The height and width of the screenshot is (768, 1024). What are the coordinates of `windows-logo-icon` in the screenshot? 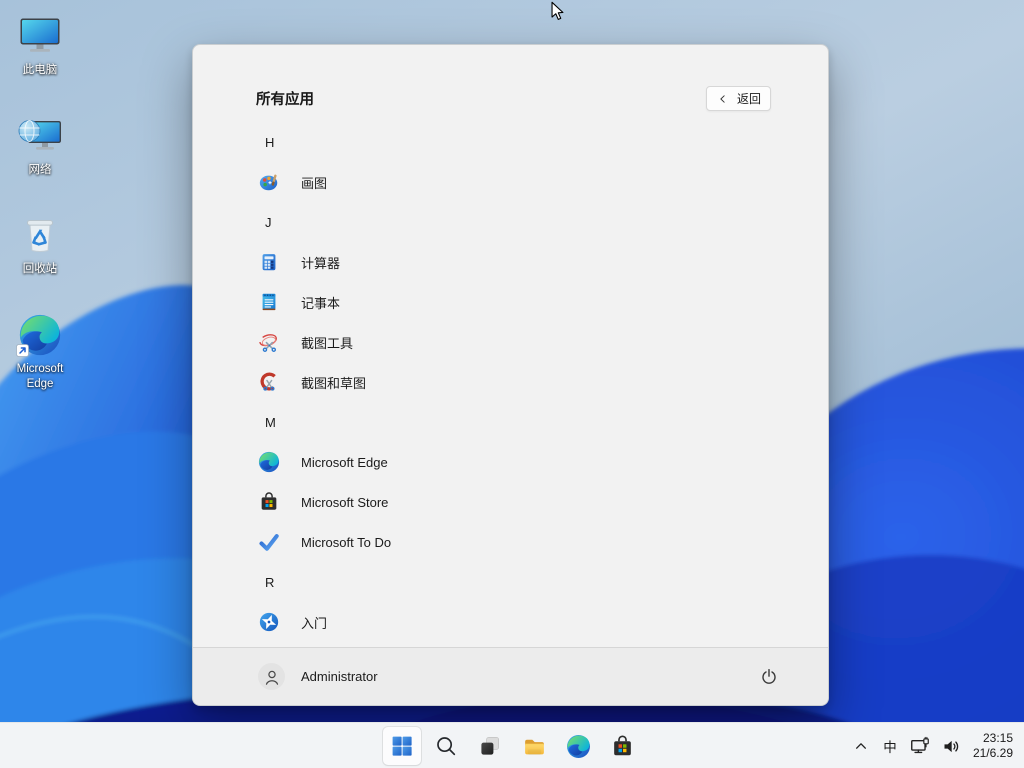 It's located at (402, 746).